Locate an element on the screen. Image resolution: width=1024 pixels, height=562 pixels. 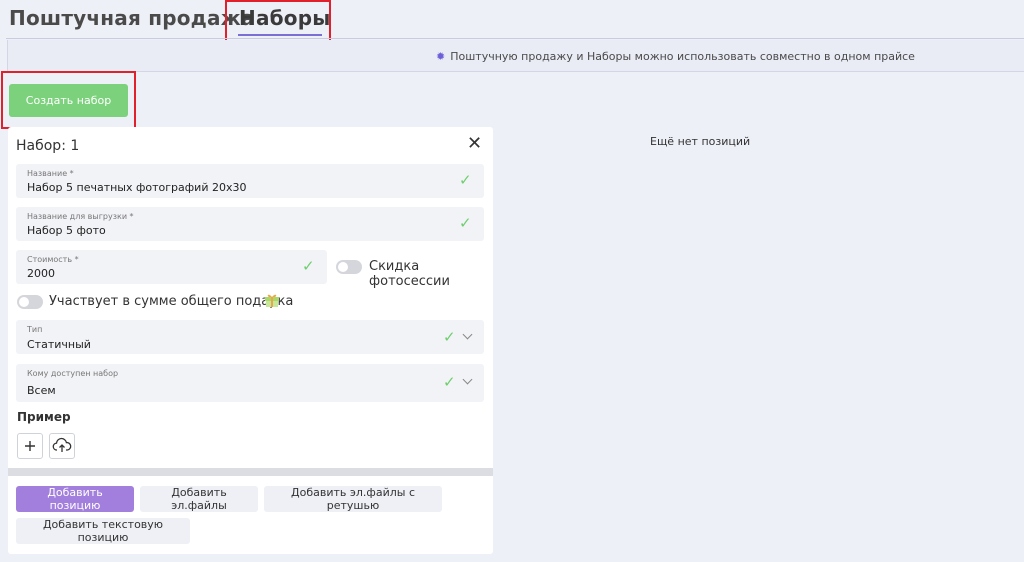
add-files-retouch-button: Добавить эл.файлы с ретушью is located at coordinates (353, 499).